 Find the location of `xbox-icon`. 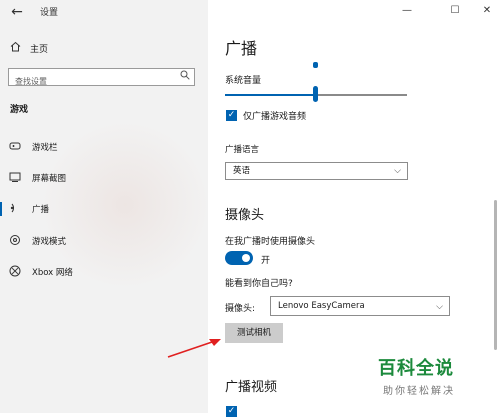

xbox-icon is located at coordinates (15, 272).